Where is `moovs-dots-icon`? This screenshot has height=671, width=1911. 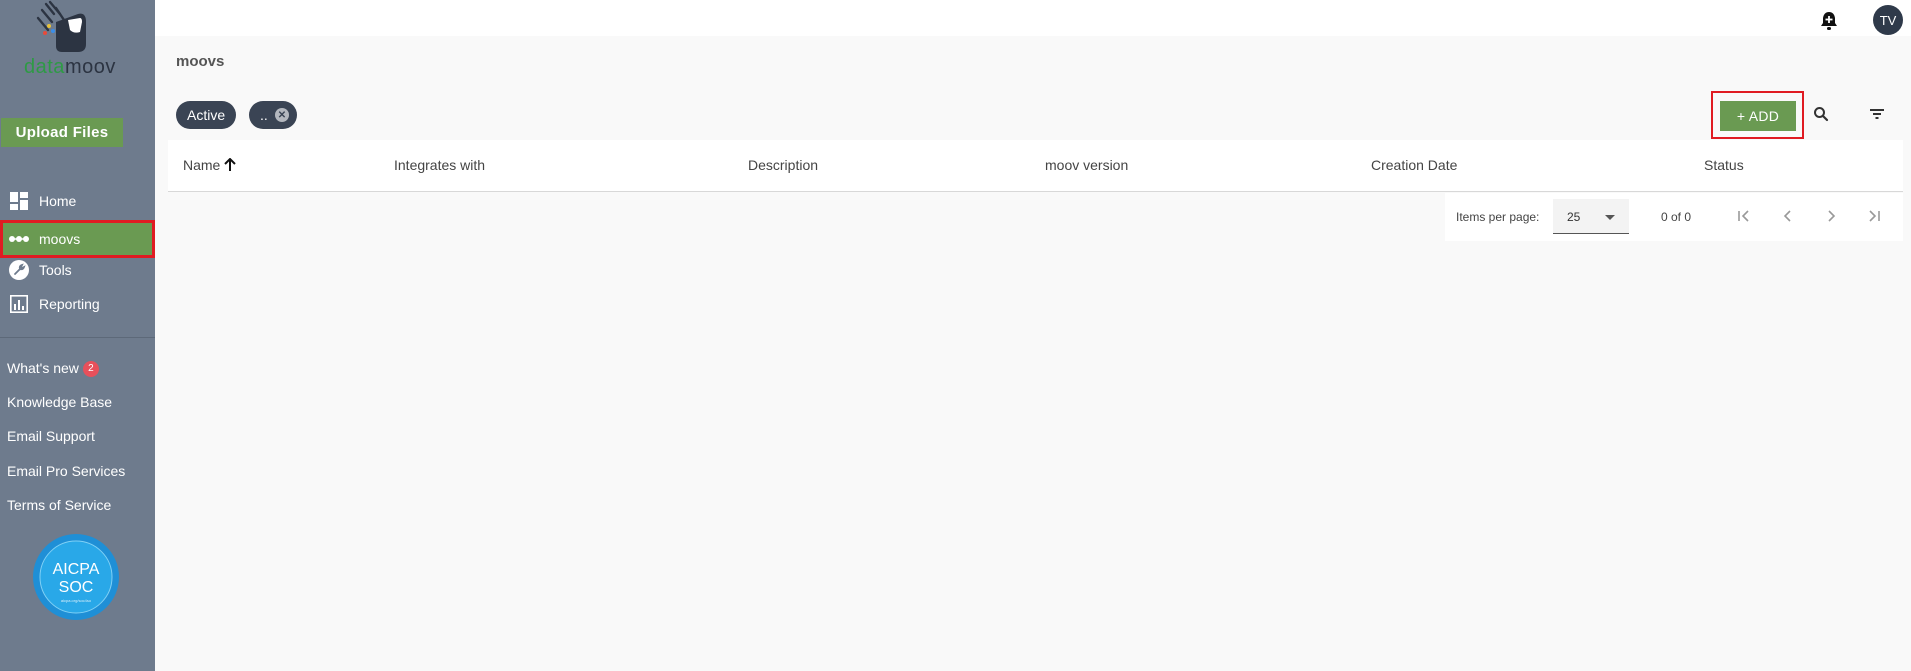 moovs-dots-icon is located at coordinates (19, 239).